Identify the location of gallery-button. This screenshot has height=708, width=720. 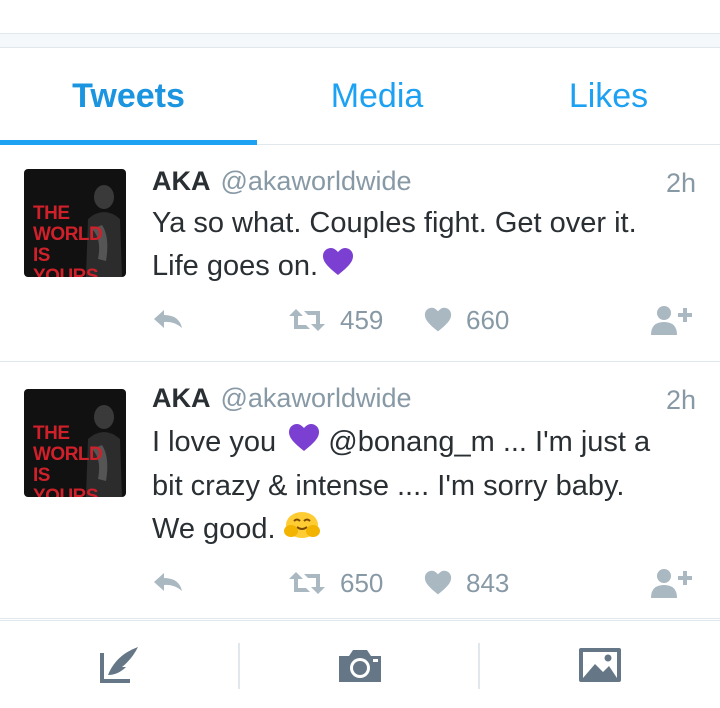
(600, 664).